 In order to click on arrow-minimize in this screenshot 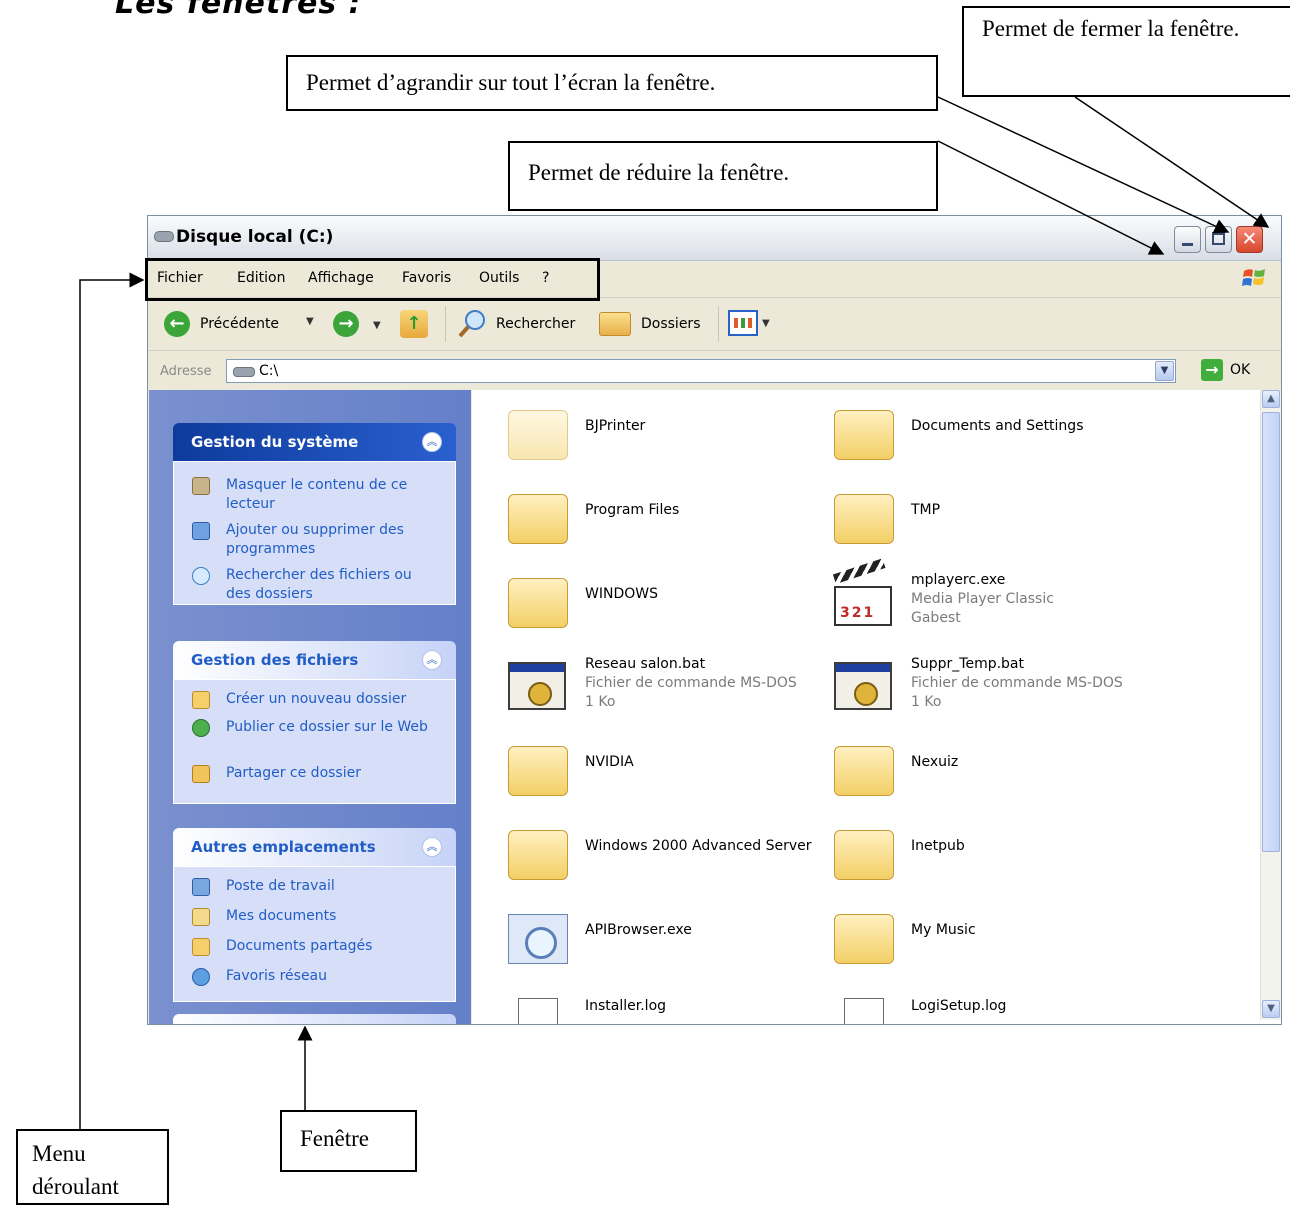, I will do `click(1051, 197)`.